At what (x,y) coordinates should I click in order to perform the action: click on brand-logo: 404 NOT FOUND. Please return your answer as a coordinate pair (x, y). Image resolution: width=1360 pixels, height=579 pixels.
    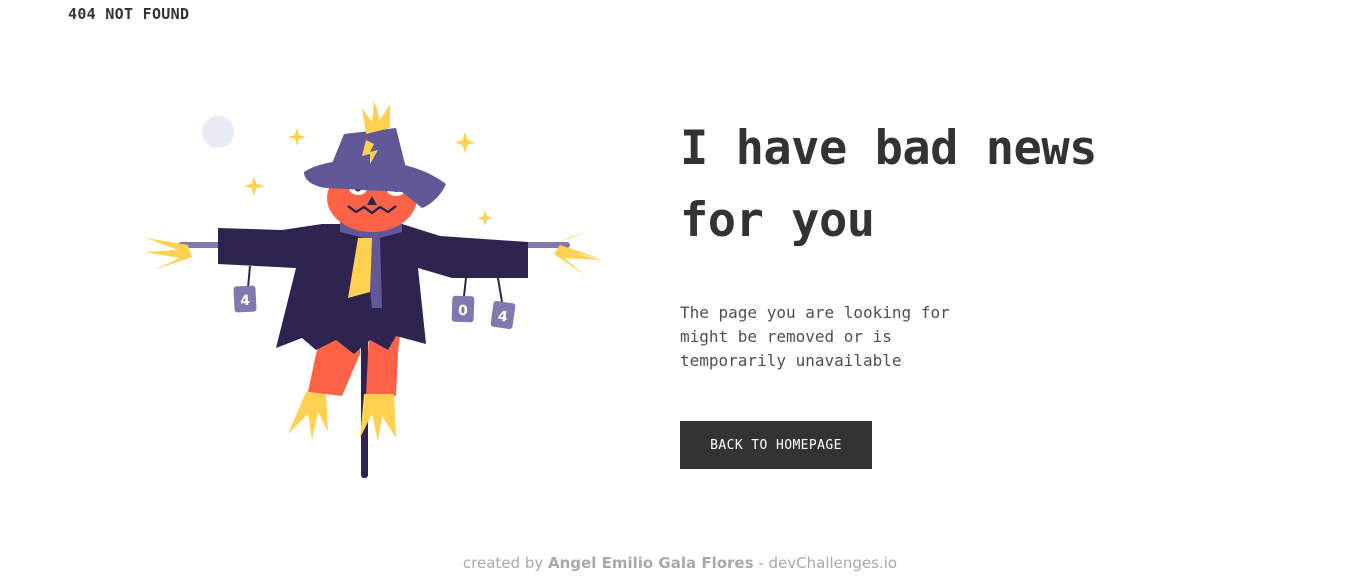
    Looking at the image, I should click on (128, 14).